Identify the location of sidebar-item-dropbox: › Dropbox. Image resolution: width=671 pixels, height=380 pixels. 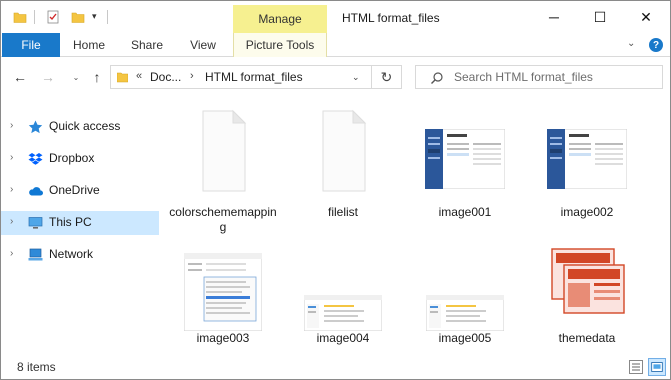
(80, 159).